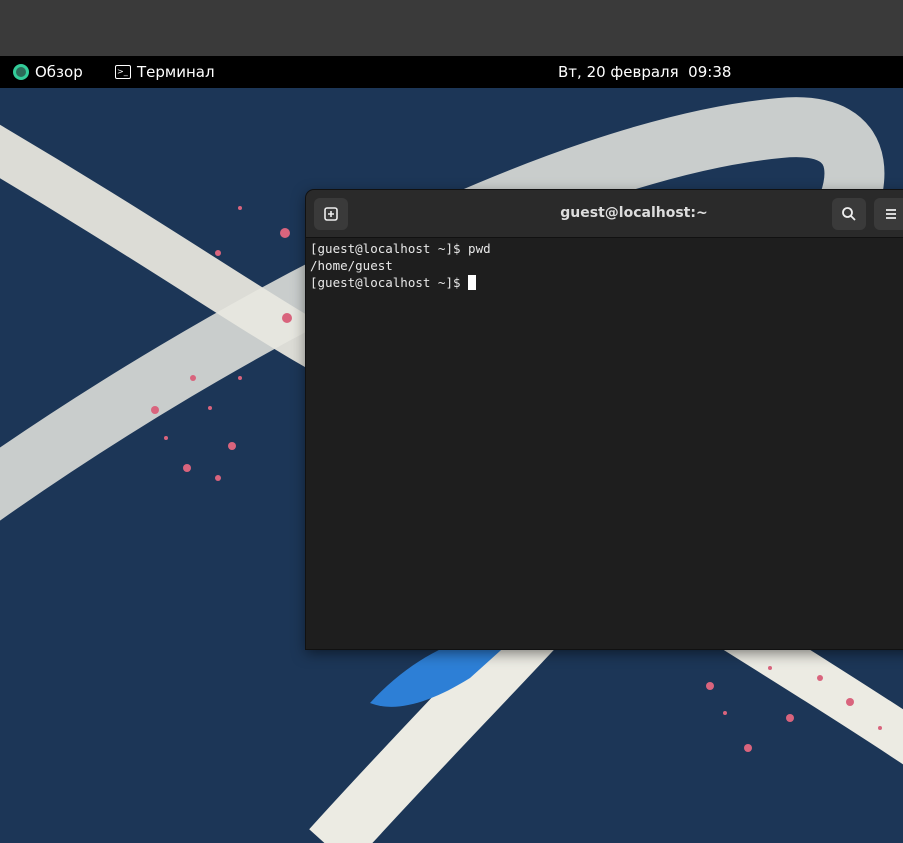  I want to click on hamburger-menu-icon, so click(891, 214).